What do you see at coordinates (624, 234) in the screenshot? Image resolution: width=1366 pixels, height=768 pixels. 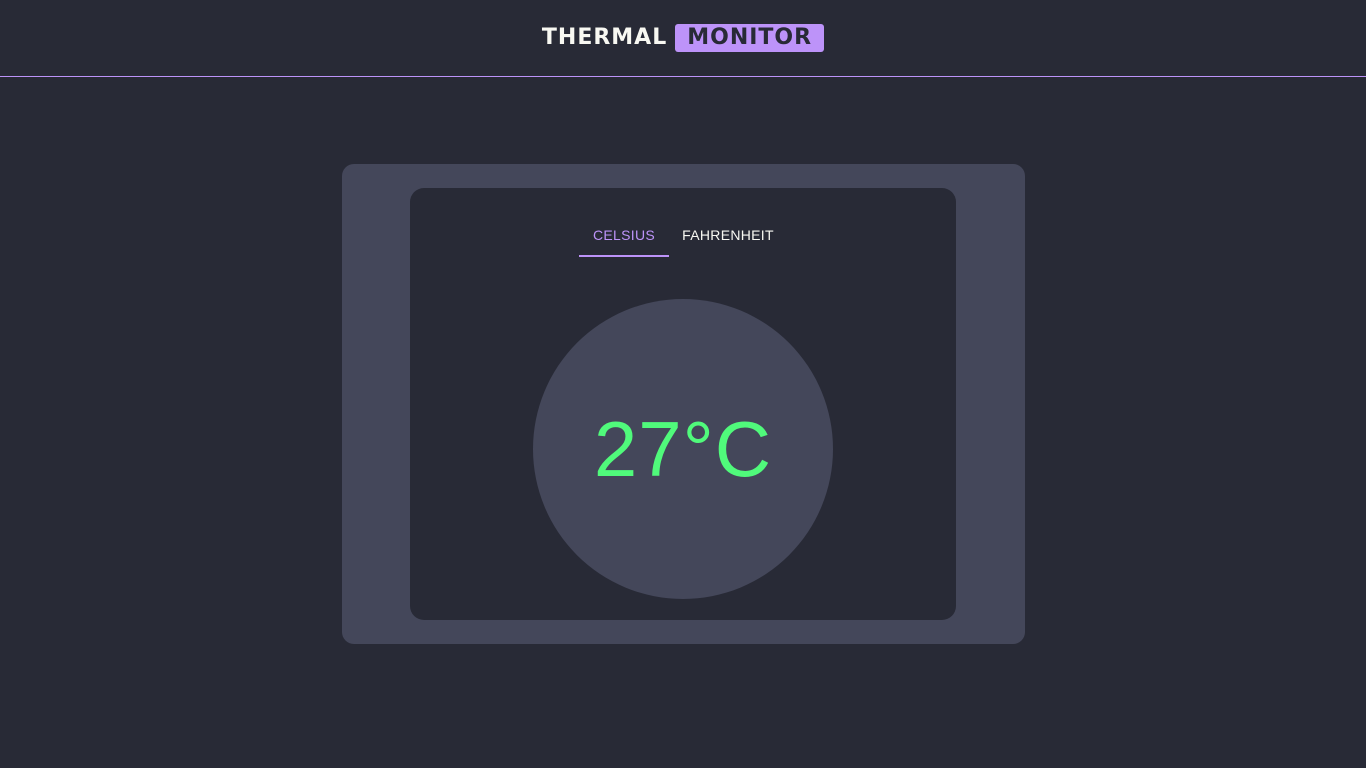 I see `tab-celsius: CELSIUS` at bounding box center [624, 234].